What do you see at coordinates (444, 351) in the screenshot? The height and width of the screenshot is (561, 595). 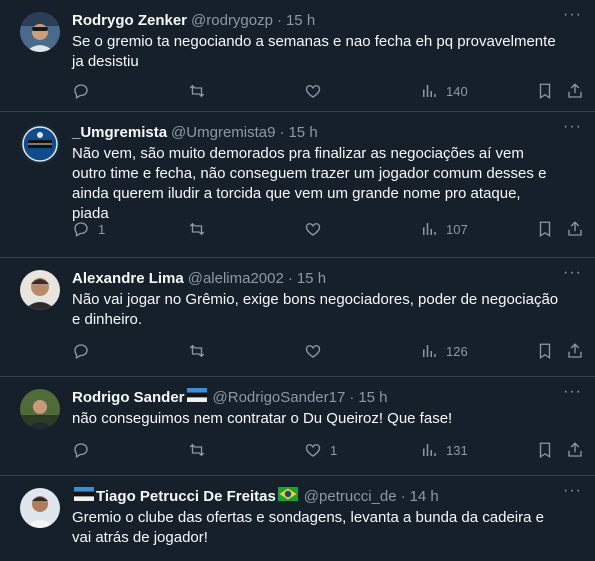 I see `views-button: 126` at bounding box center [444, 351].